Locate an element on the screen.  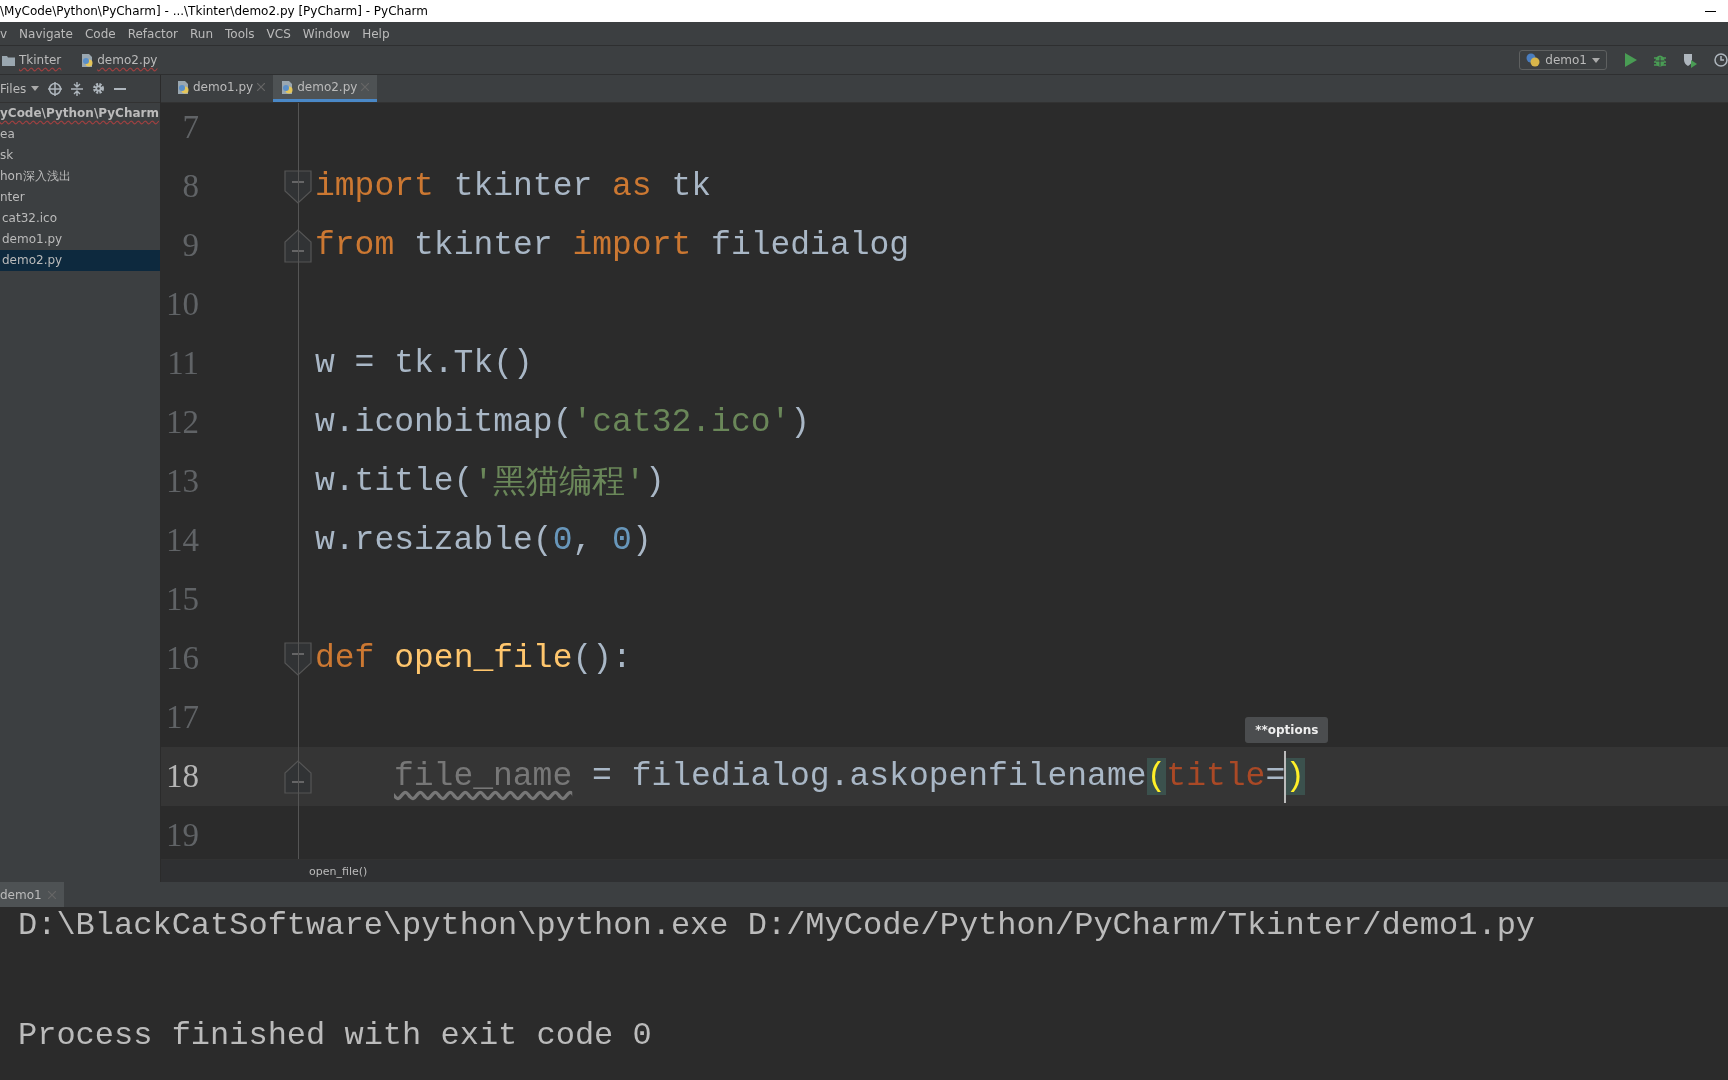
menu-item: Window is located at coordinates (326, 33).